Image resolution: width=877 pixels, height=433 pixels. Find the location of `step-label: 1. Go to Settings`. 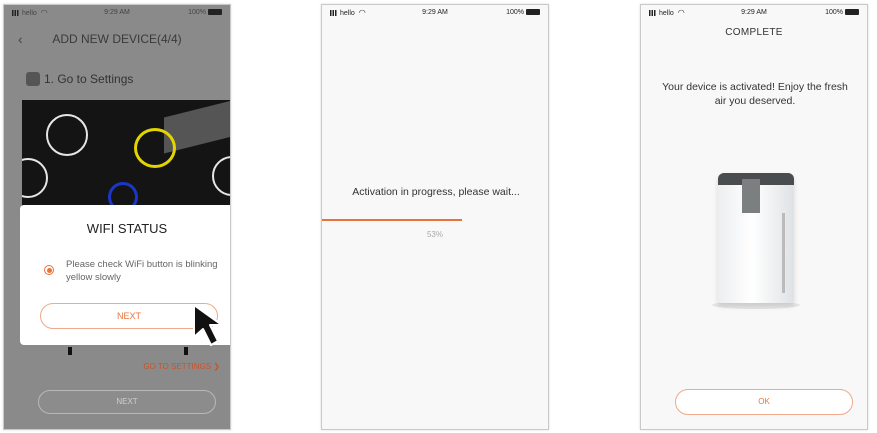

step-label: 1. Go to Settings is located at coordinates (79, 79).